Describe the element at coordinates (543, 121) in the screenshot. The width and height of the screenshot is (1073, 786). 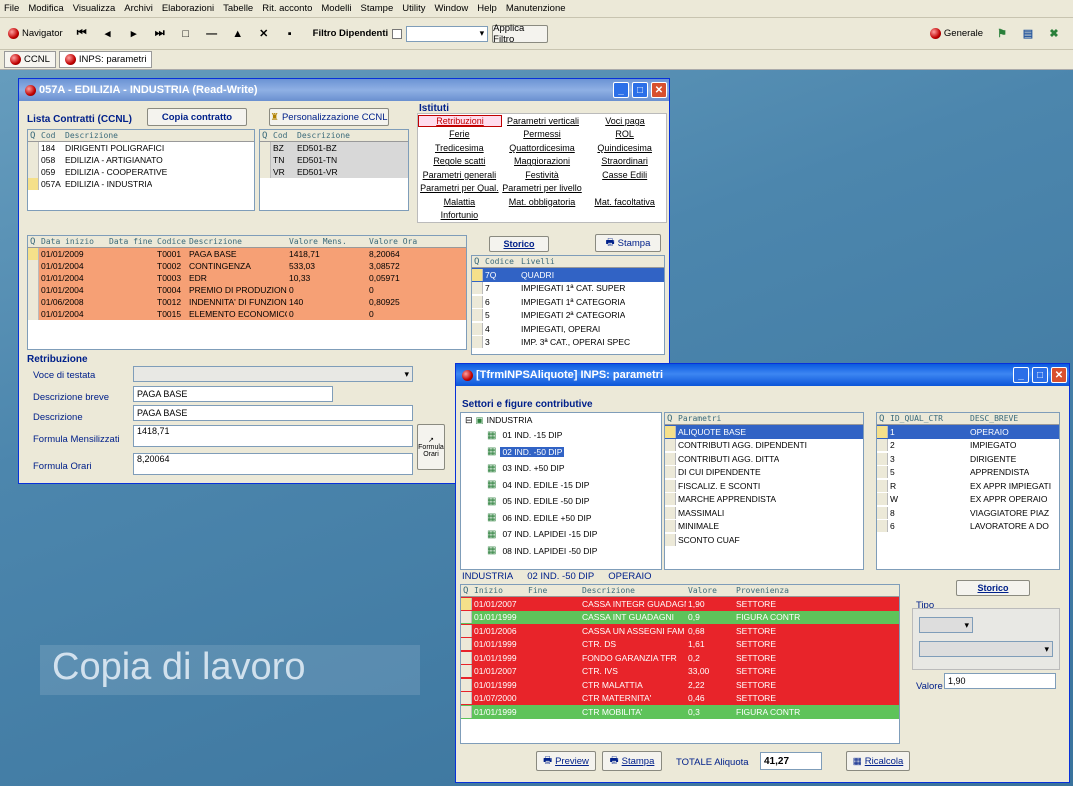
I see `istituto-link: Parametri verticali` at that location.